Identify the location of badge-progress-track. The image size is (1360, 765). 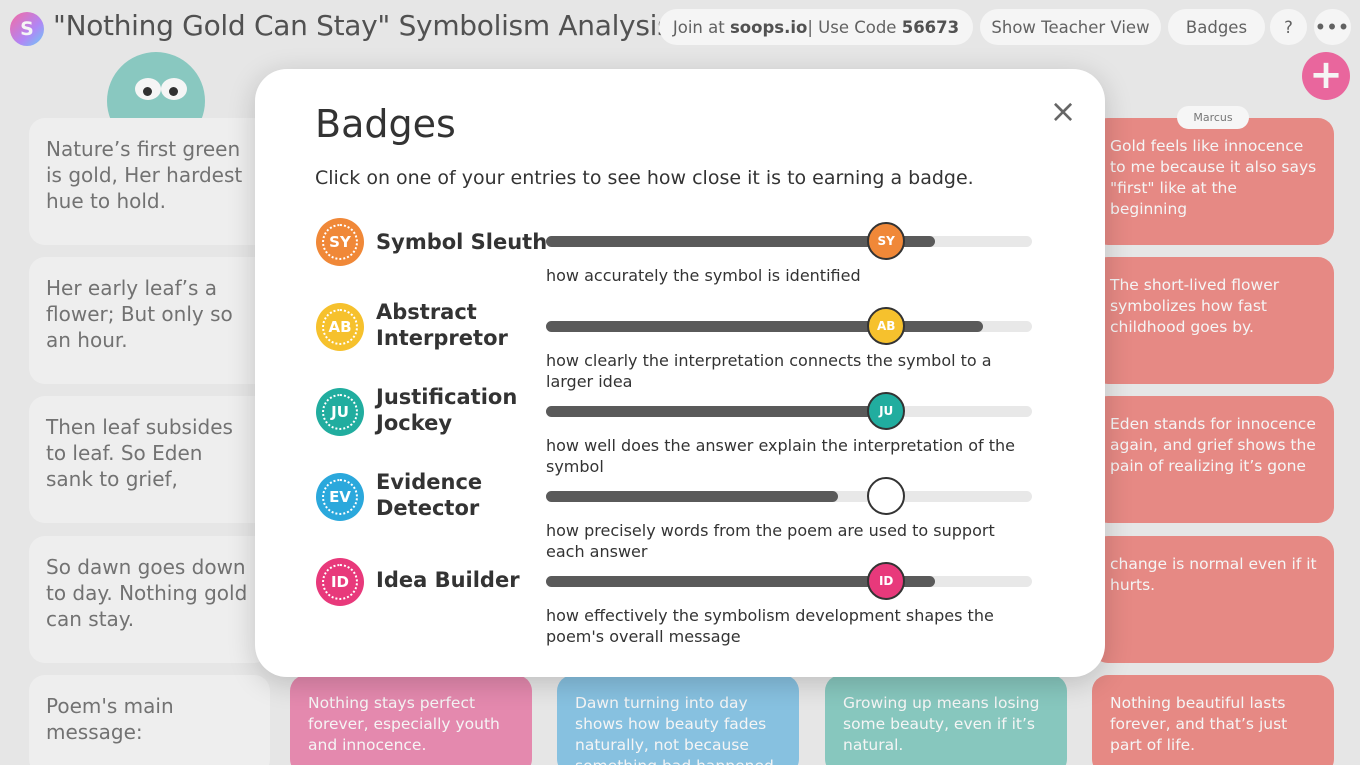
(789, 496).